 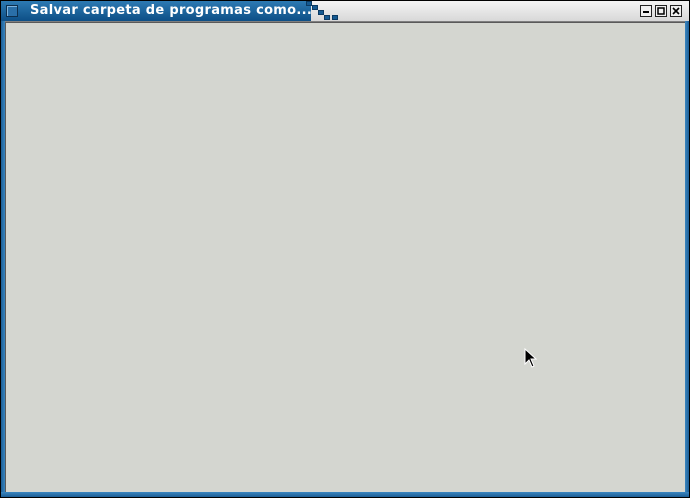 I want to click on close-button, so click(x=676, y=11).